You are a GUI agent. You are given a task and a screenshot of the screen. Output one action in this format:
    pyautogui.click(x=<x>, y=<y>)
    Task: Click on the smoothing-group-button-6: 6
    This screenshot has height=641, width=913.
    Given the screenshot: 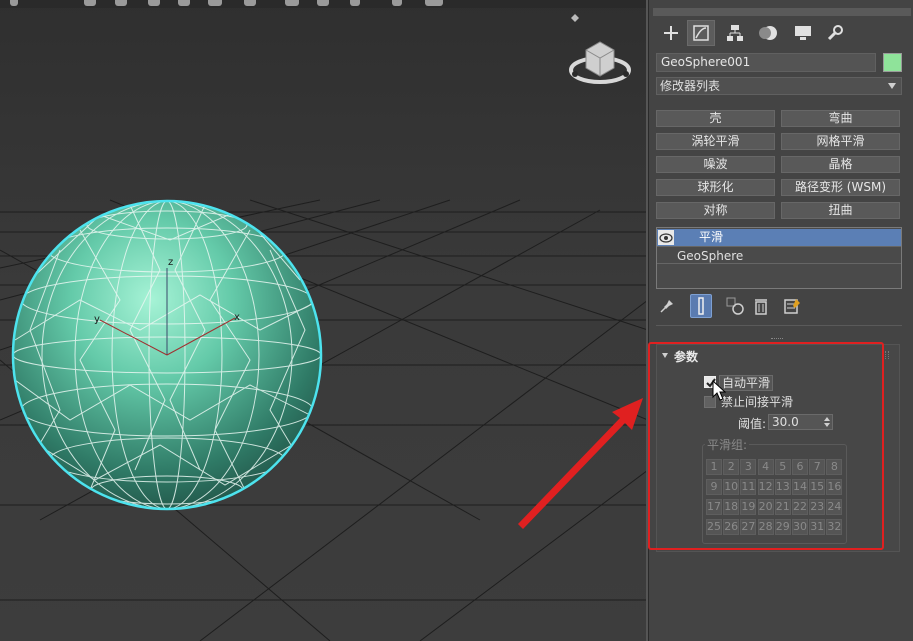 What is the action you would take?
    pyautogui.click(x=800, y=467)
    